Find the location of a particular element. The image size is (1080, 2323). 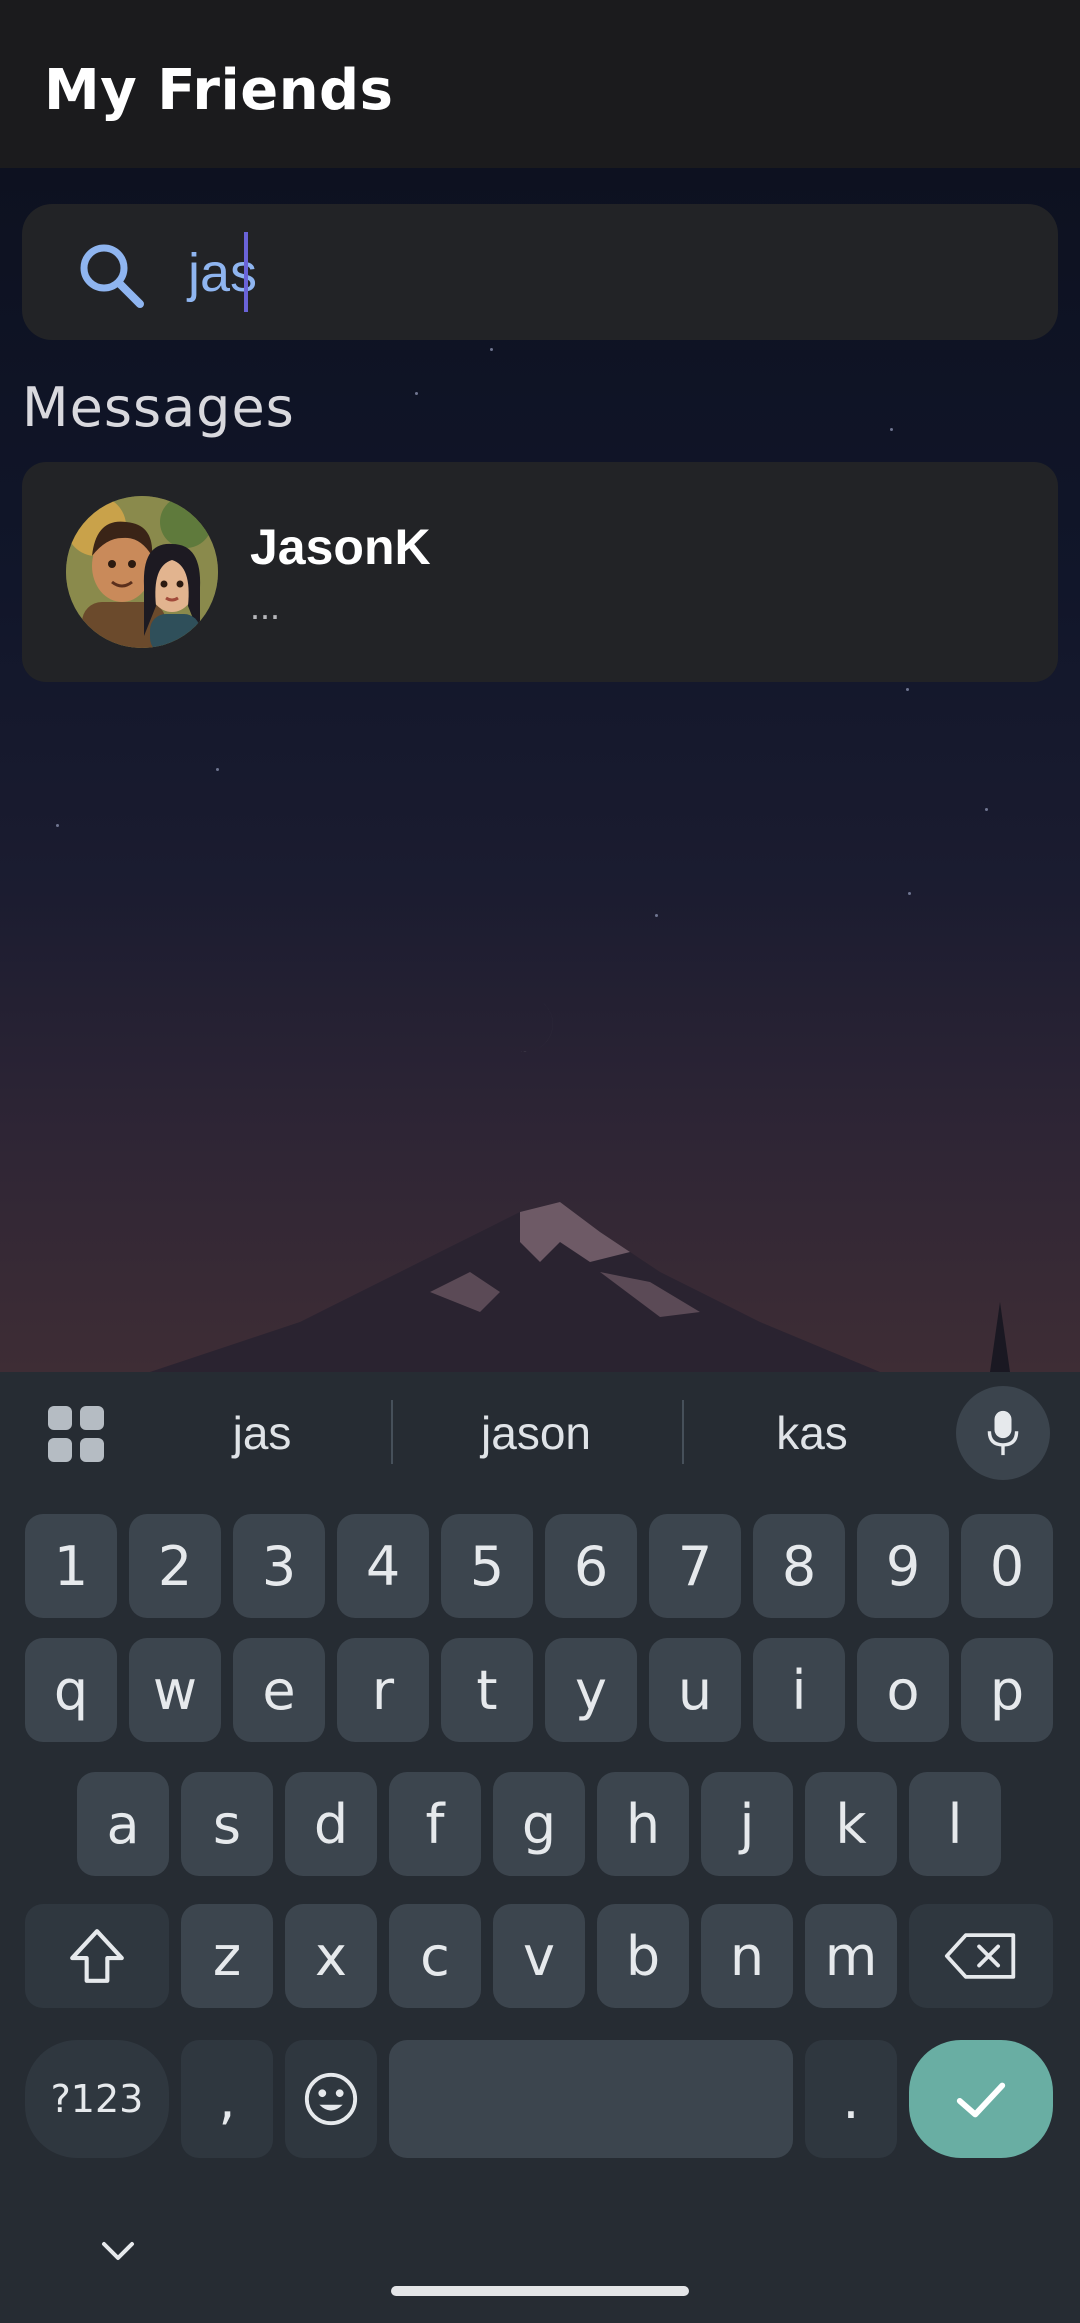

suggestion-3: kas is located at coordinates (812, 1433).